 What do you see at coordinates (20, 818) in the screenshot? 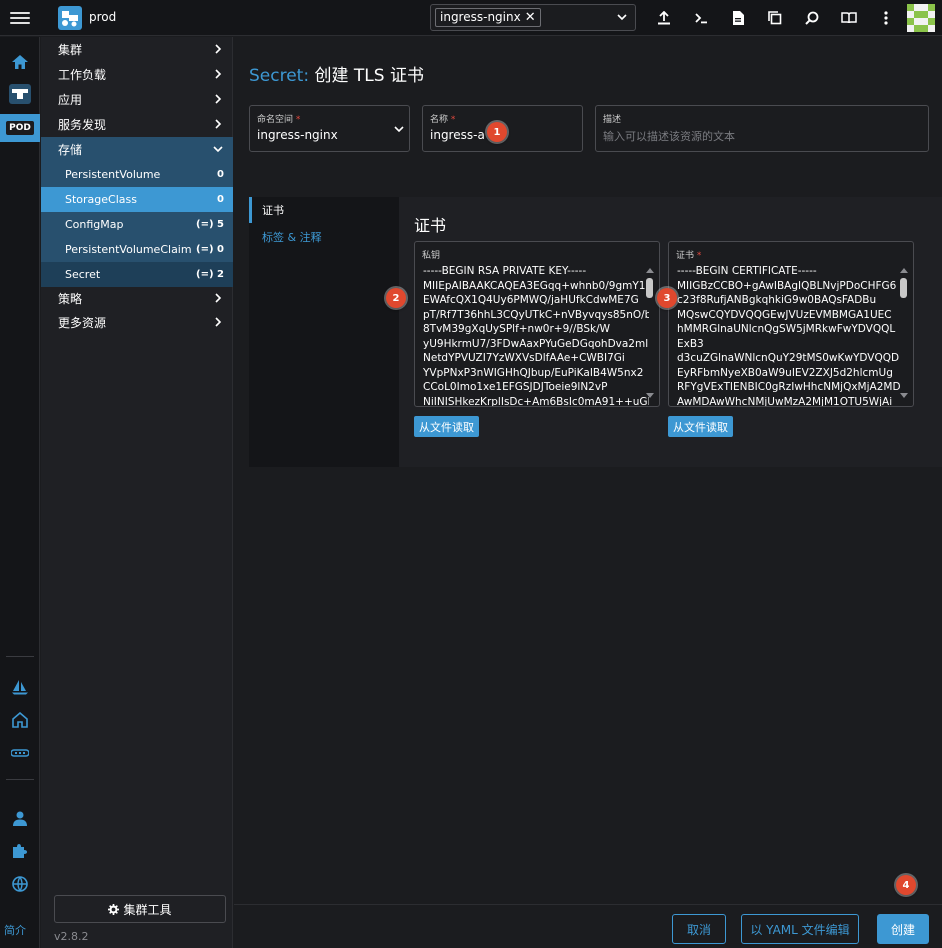
I see `users-icon` at bounding box center [20, 818].